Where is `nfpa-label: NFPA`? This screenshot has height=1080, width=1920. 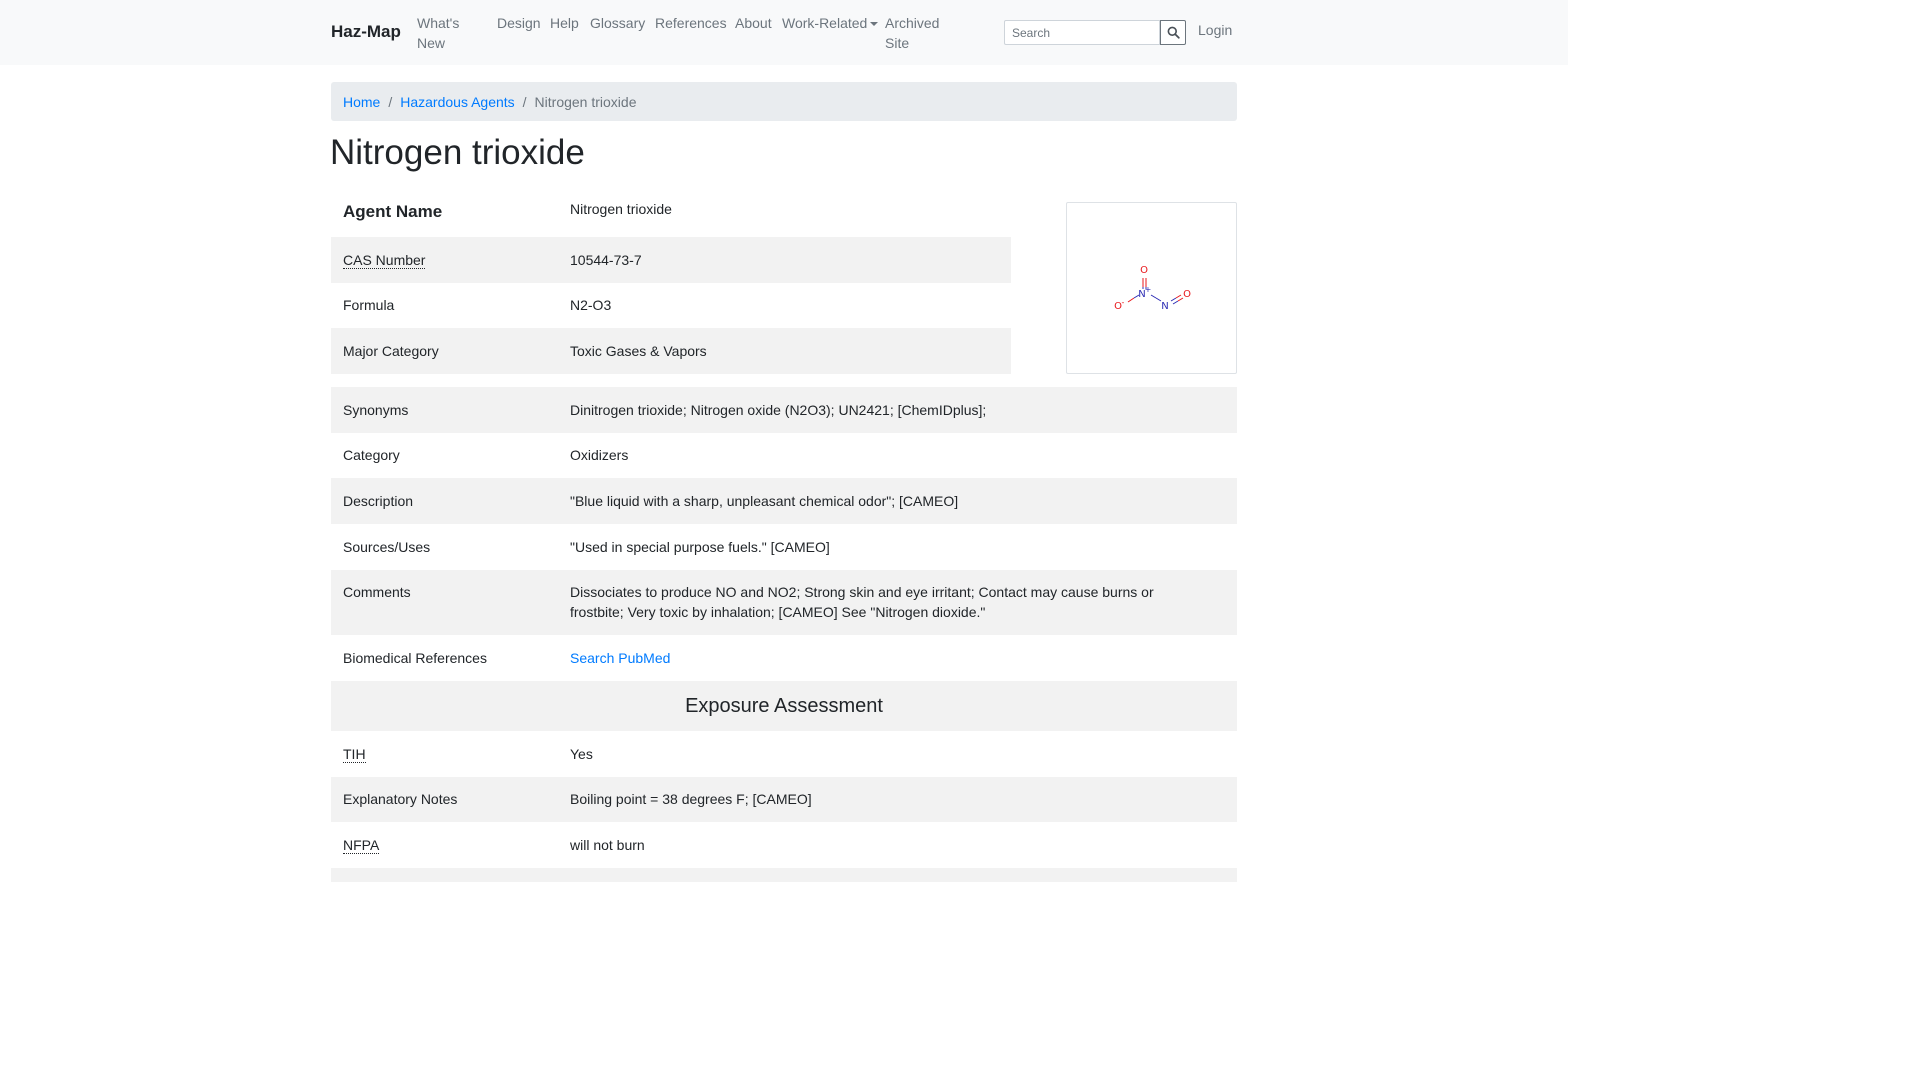 nfpa-label: NFPA is located at coordinates (361, 845).